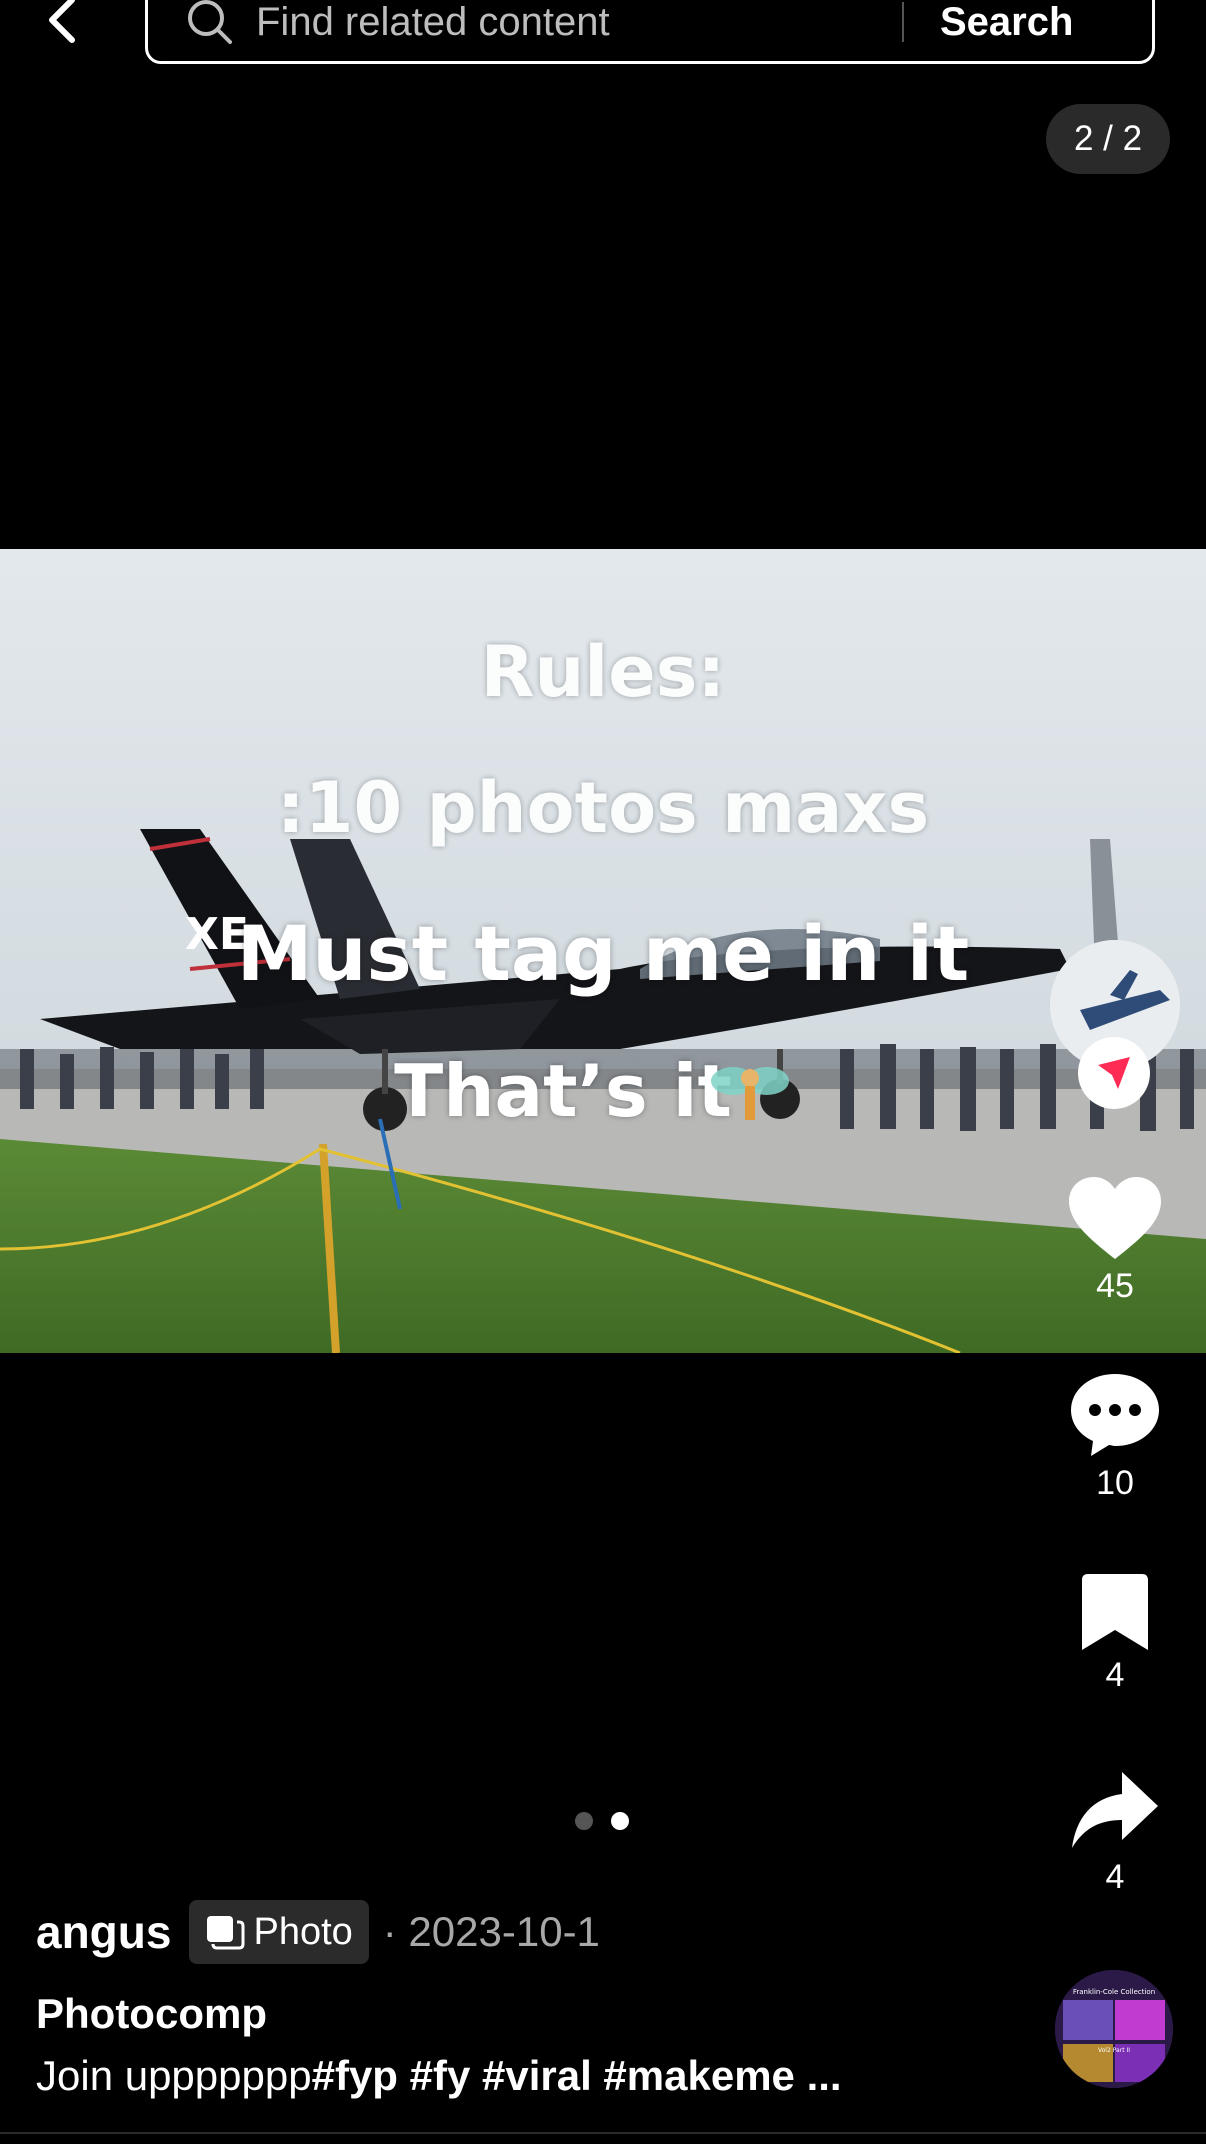 This screenshot has height=2144, width=1206. What do you see at coordinates (1115, 1810) in the screenshot?
I see `share-arrow-icon` at bounding box center [1115, 1810].